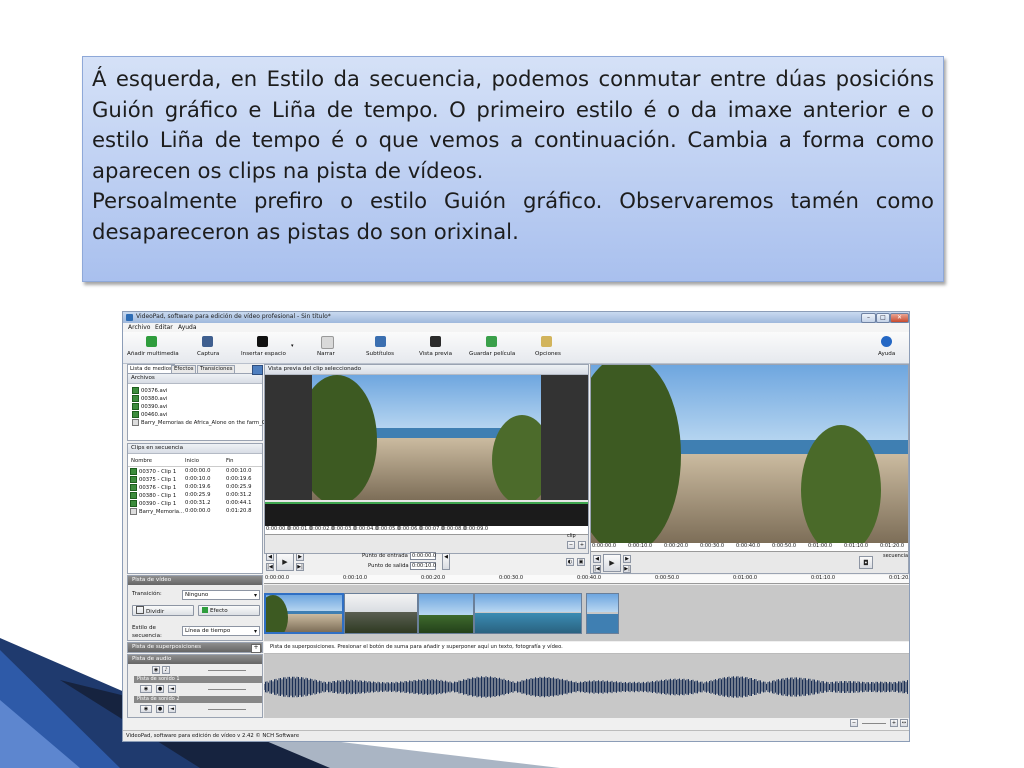  I want to click on timeline-zoom-out-button: −, so click(854, 723).